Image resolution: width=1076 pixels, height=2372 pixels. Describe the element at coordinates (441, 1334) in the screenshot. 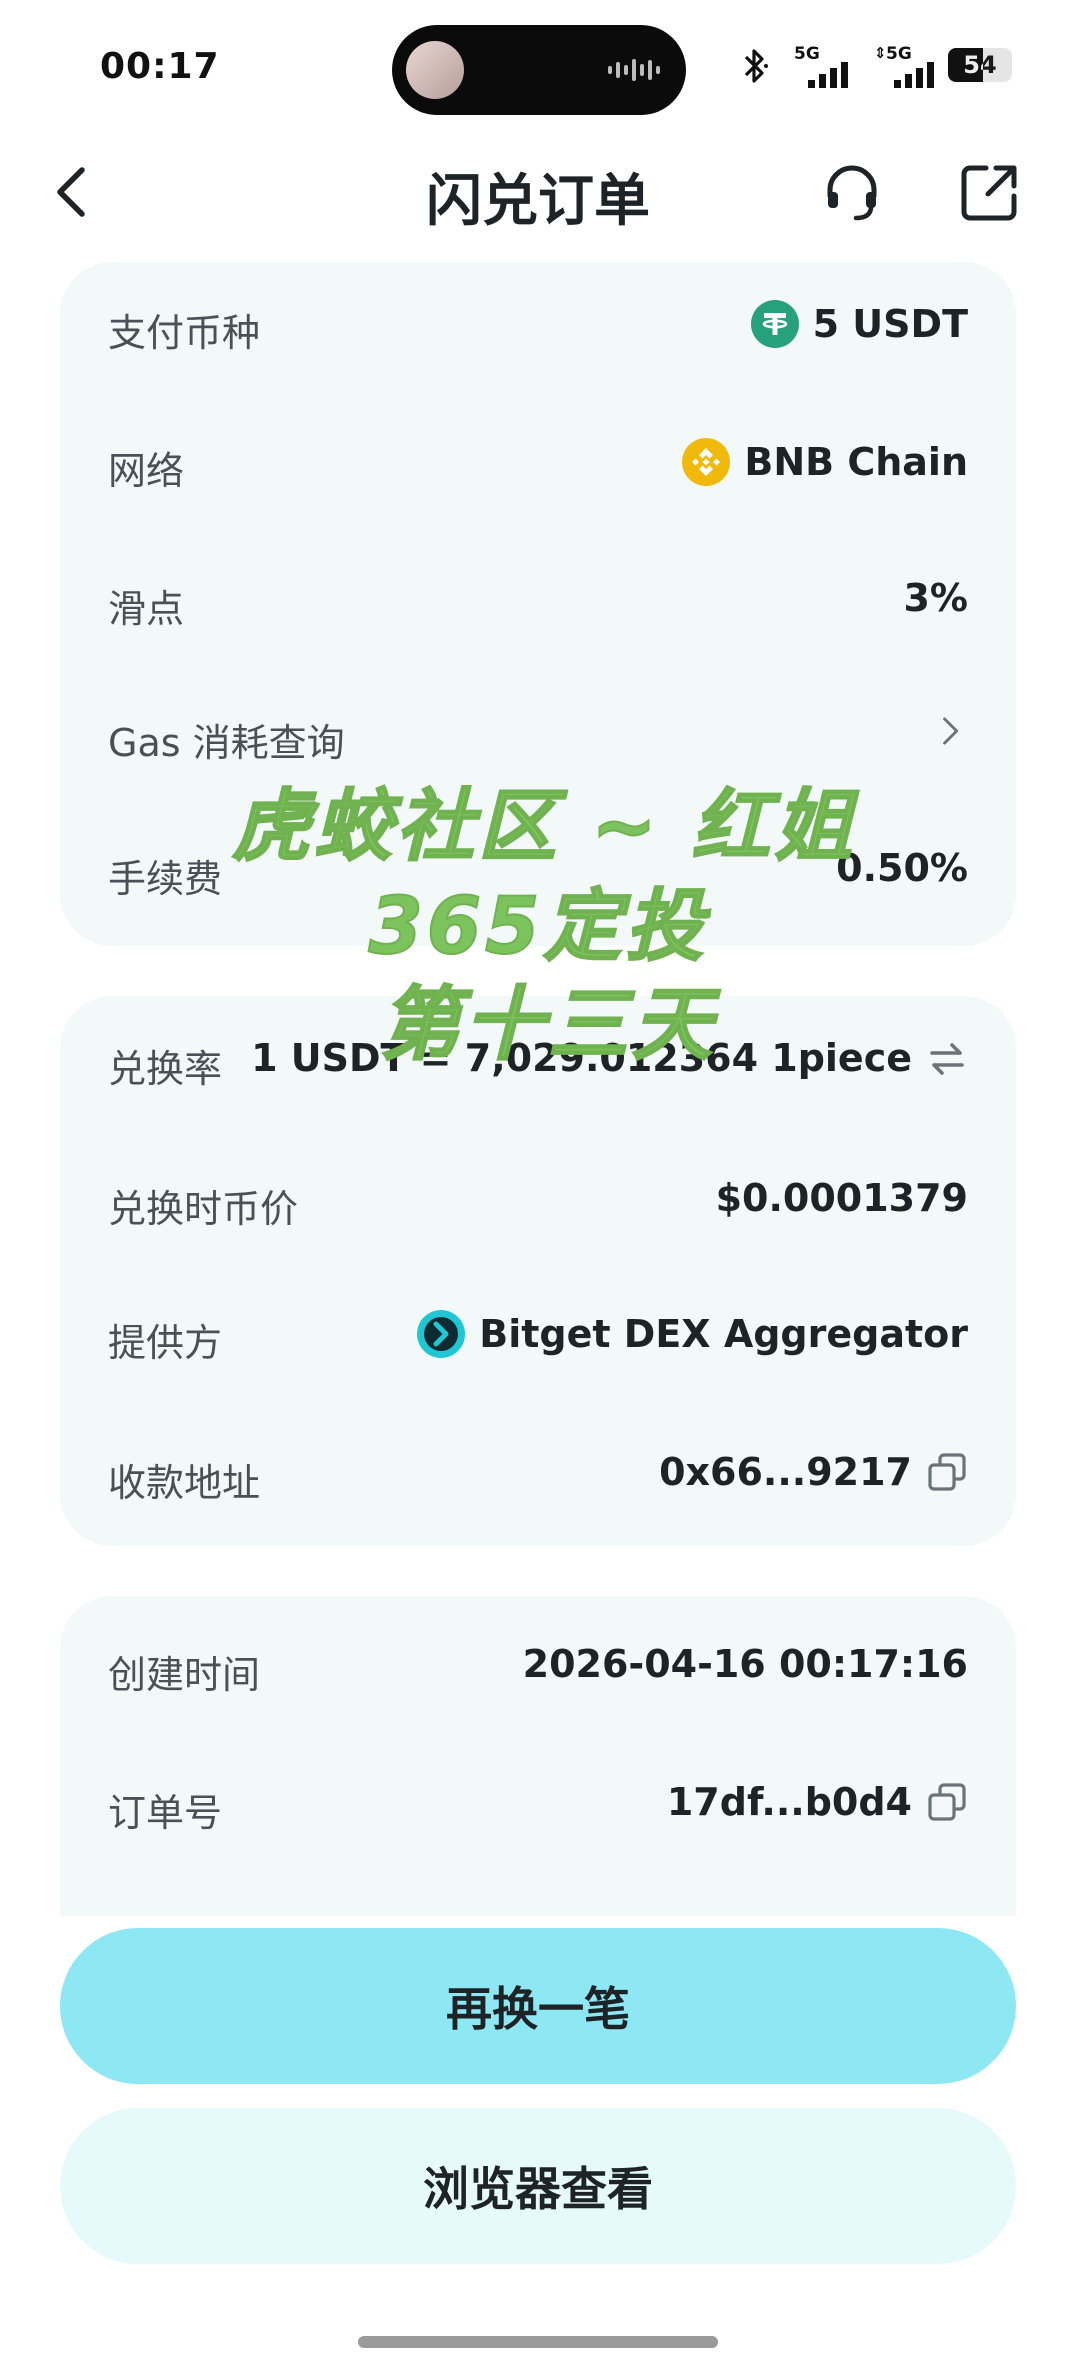

I see `bitget-icon` at that location.